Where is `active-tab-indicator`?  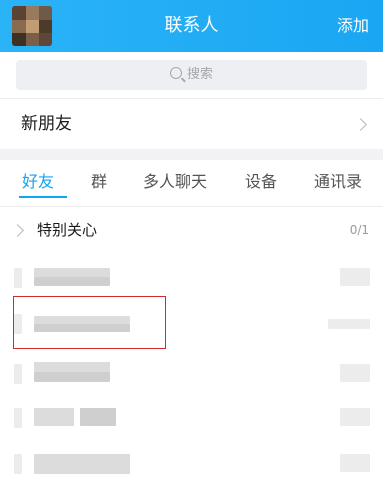
active-tab-indicator is located at coordinates (43, 197).